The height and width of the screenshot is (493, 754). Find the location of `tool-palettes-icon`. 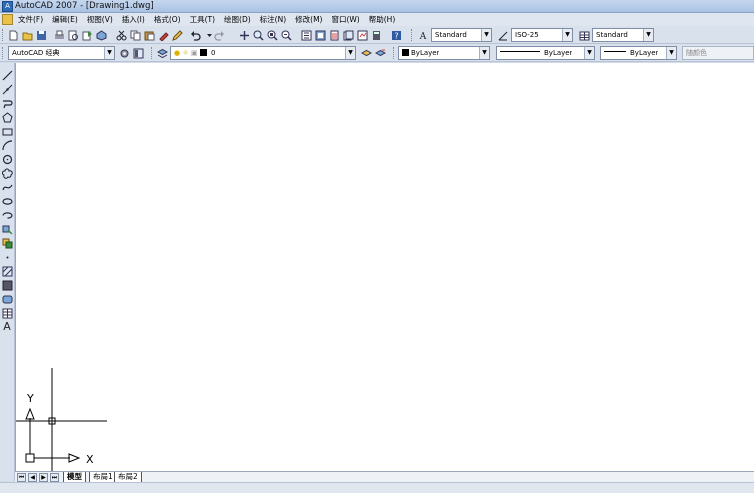

tool-palettes-icon is located at coordinates (334, 35).